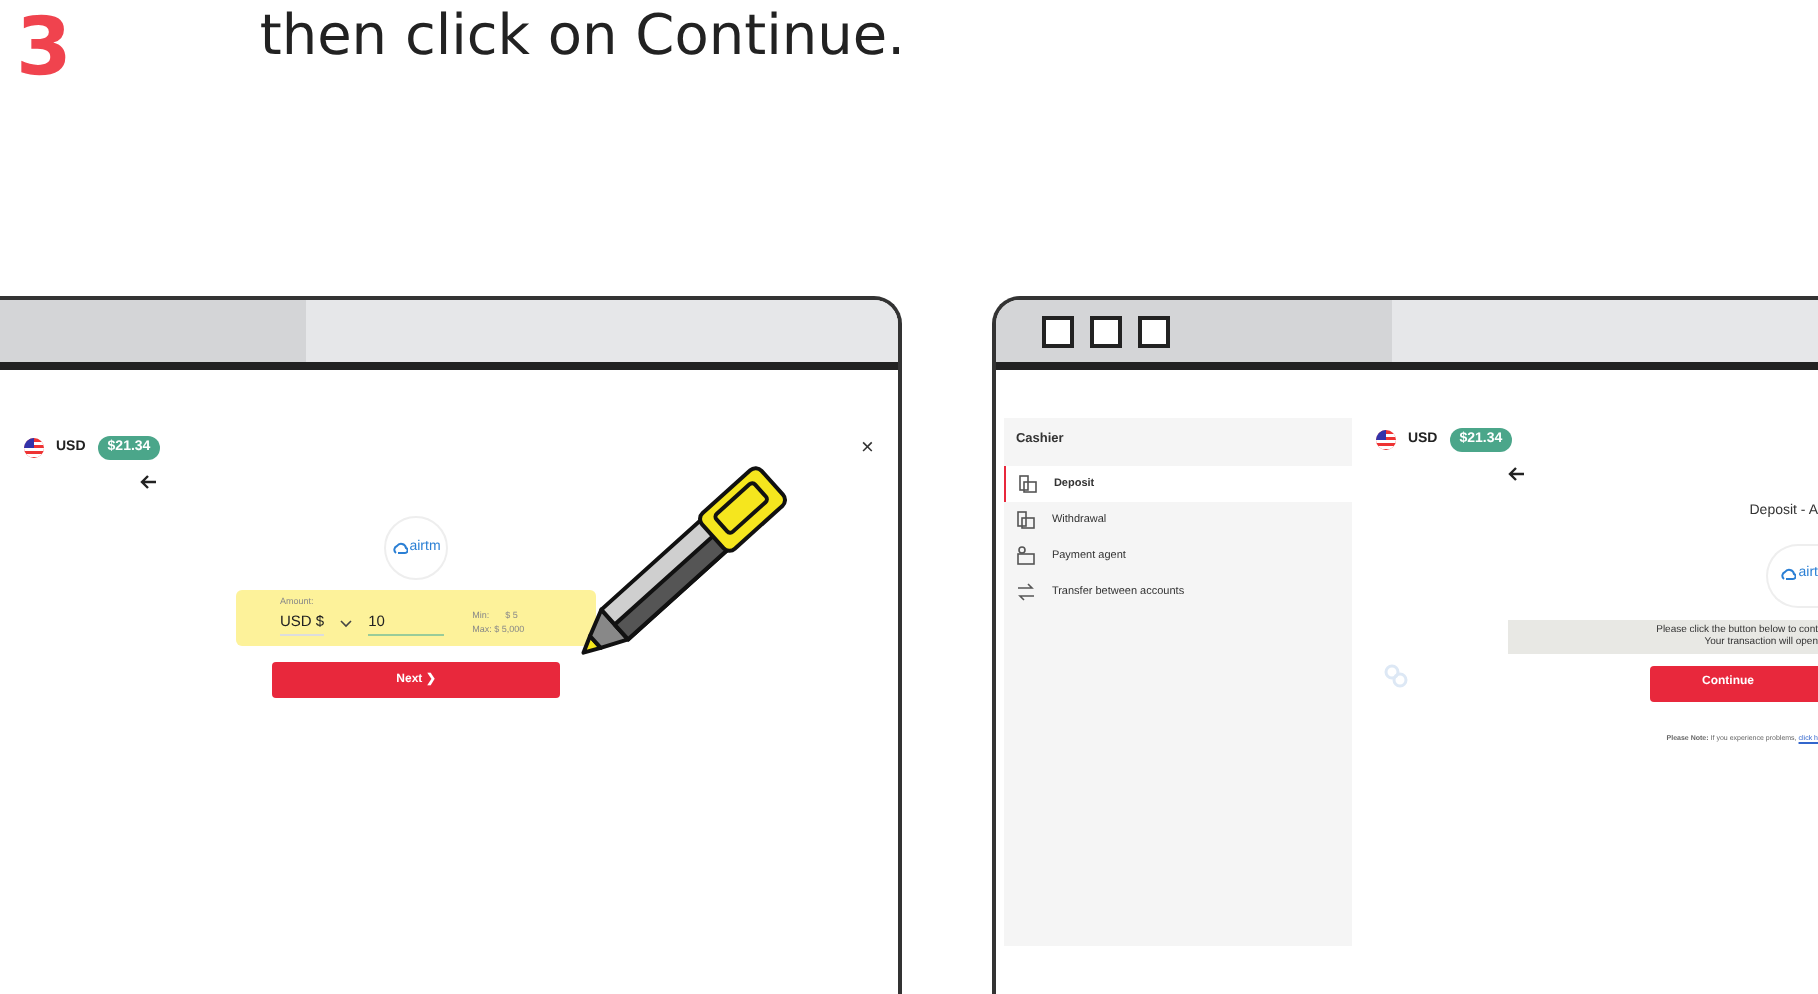 Image resolution: width=1818 pixels, height=994 pixels. Describe the element at coordinates (43, 48) in the screenshot. I see `step-number: 3` at that location.